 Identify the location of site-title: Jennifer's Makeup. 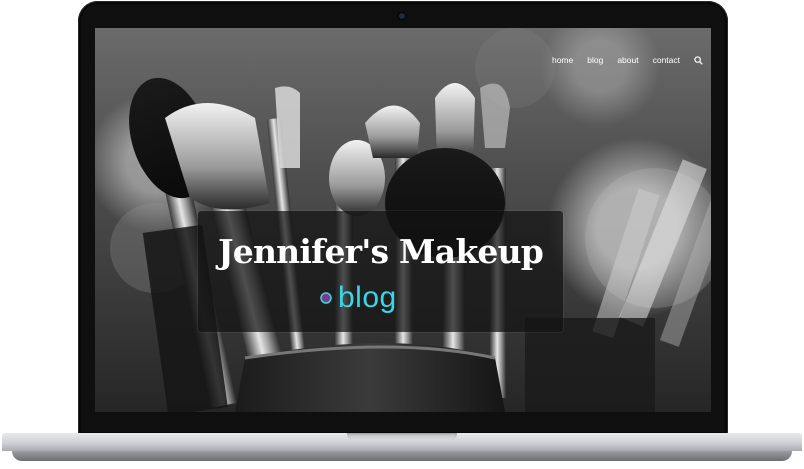
(380, 252).